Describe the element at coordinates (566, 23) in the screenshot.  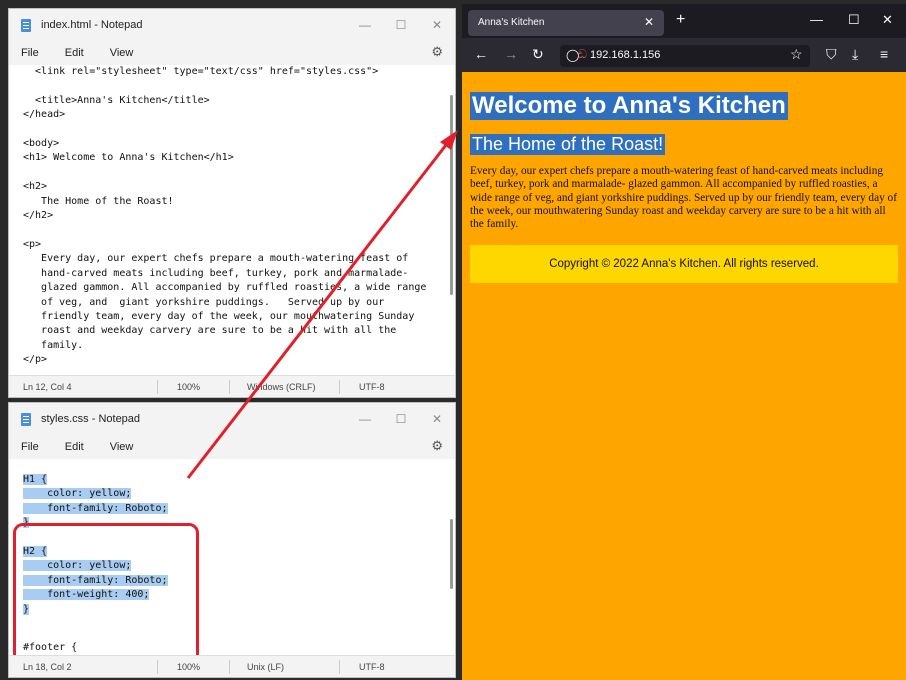
I see `tab-annas-kitchen: Anna's Kitchen ✕` at that location.